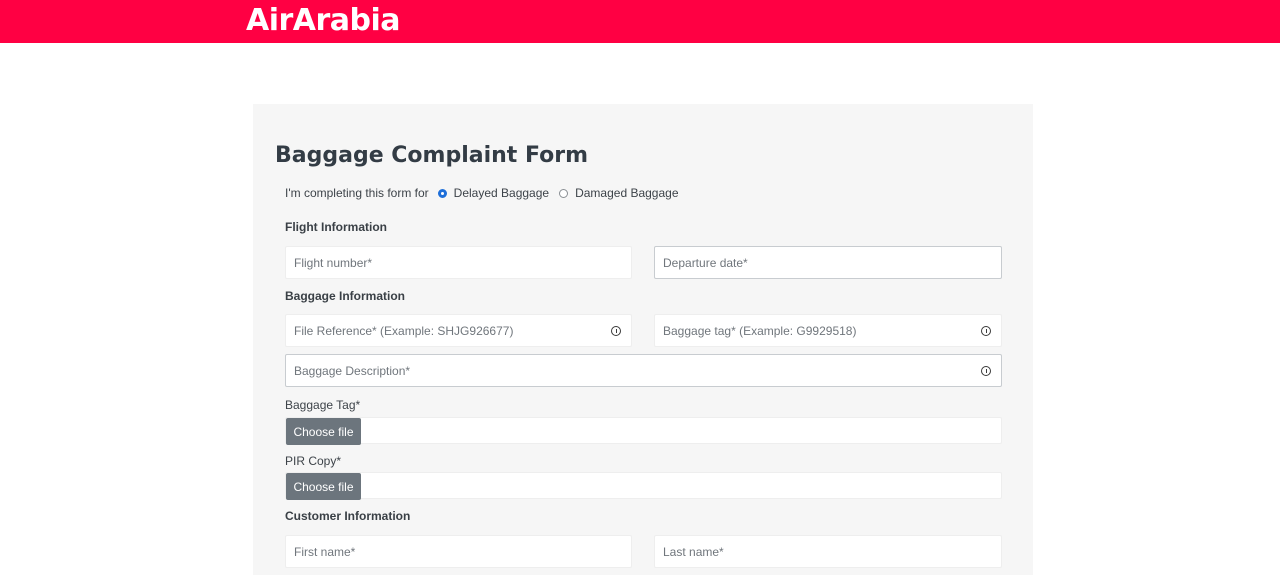 The height and width of the screenshot is (575, 1280). I want to click on page-title: Baggage Complaint Form, so click(432, 155).